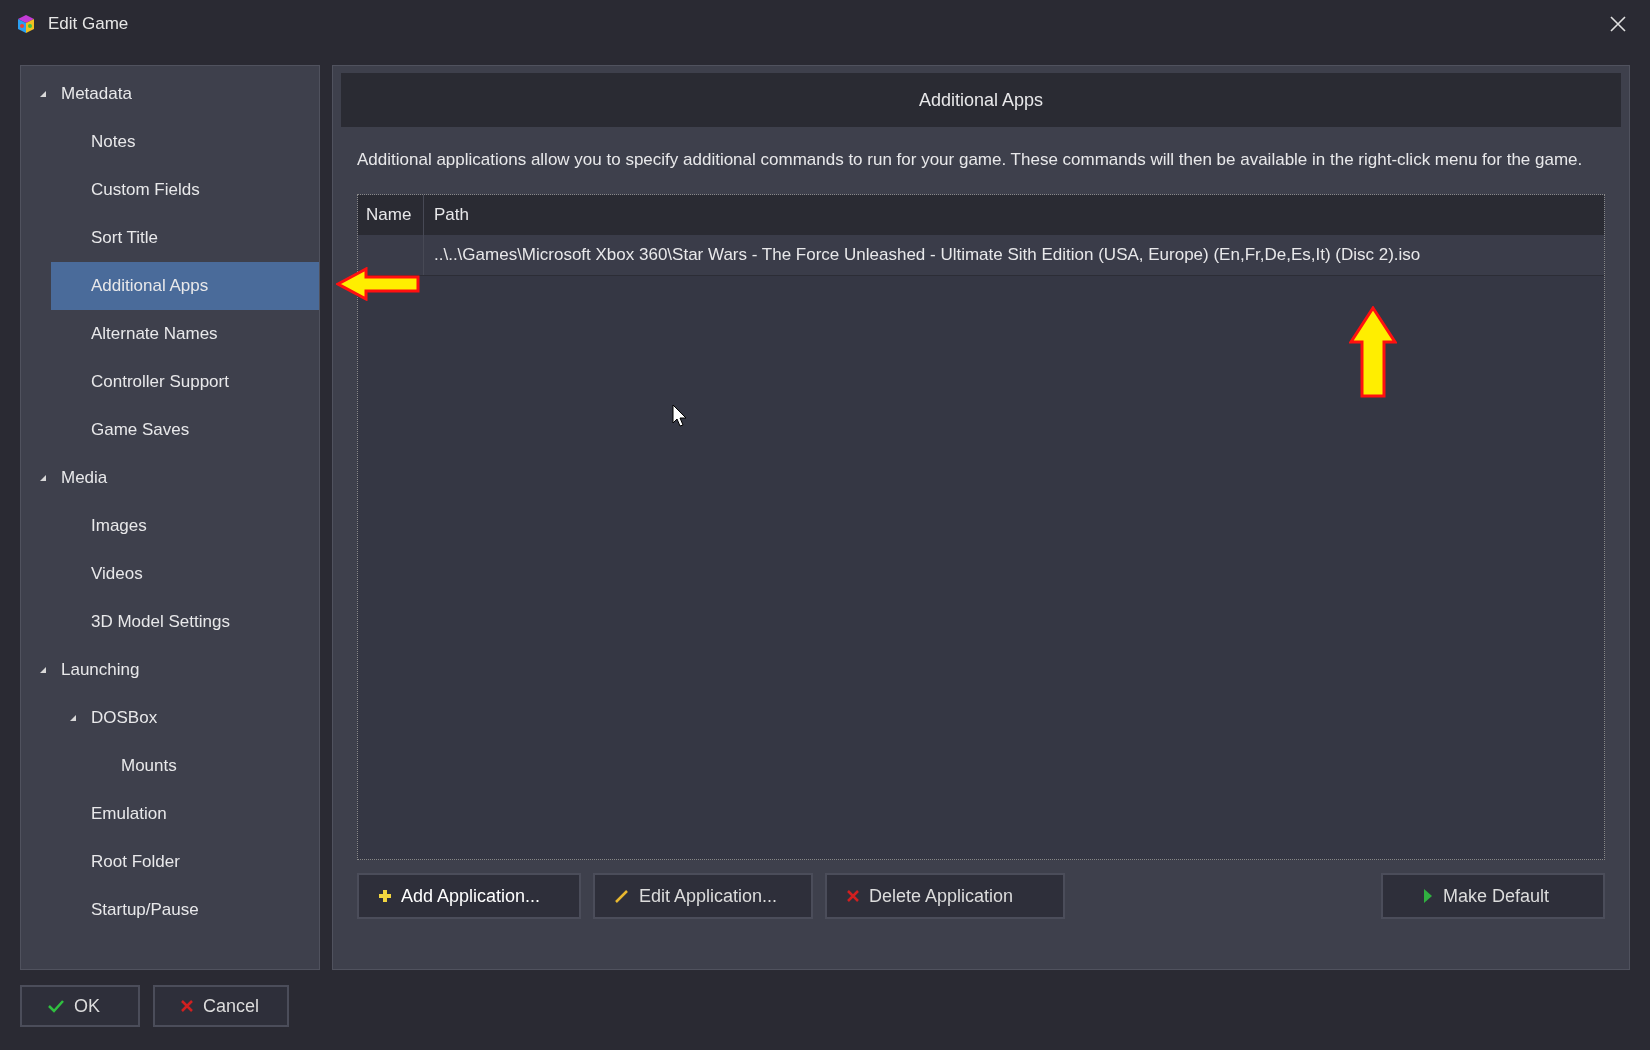 Image resolution: width=1650 pixels, height=1050 pixels. I want to click on pencil-icon, so click(622, 896).